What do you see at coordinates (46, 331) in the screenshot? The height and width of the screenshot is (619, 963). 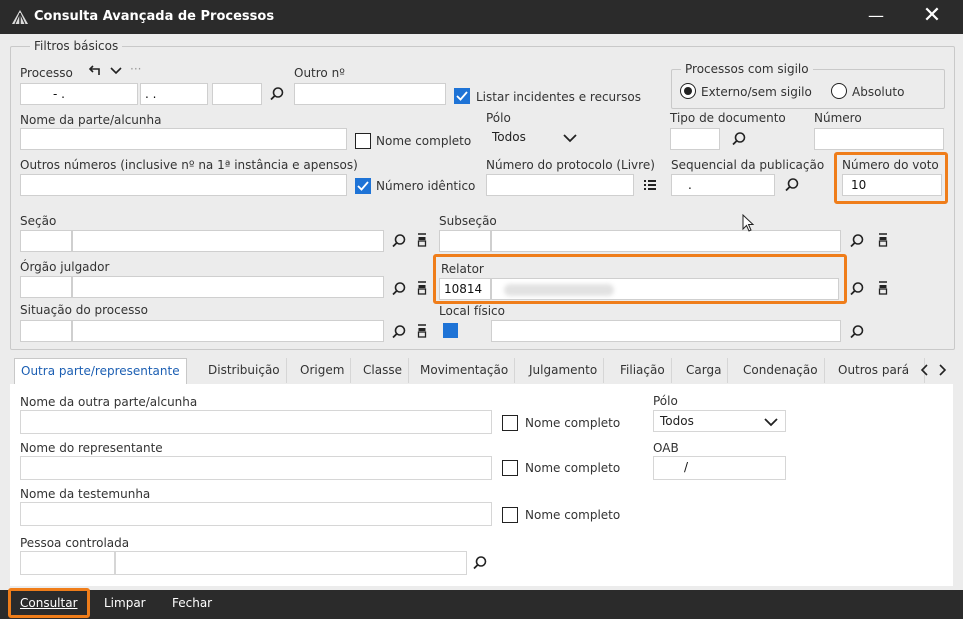 I see `situacao-code-input` at bounding box center [46, 331].